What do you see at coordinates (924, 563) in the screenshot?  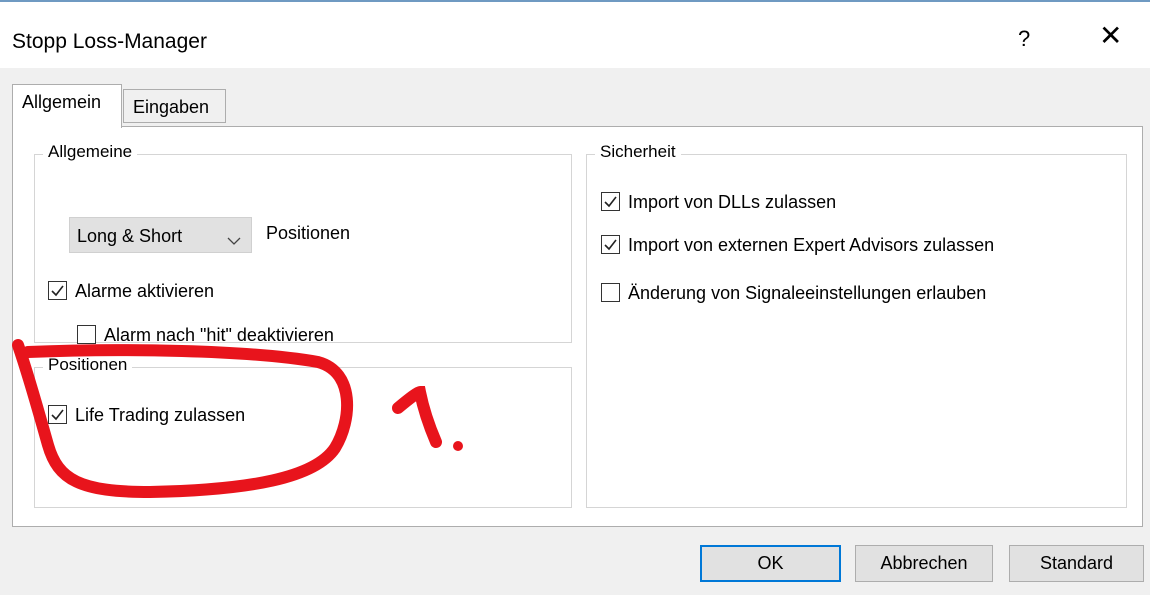 I see `cancel-button: Abbrechen` at bounding box center [924, 563].